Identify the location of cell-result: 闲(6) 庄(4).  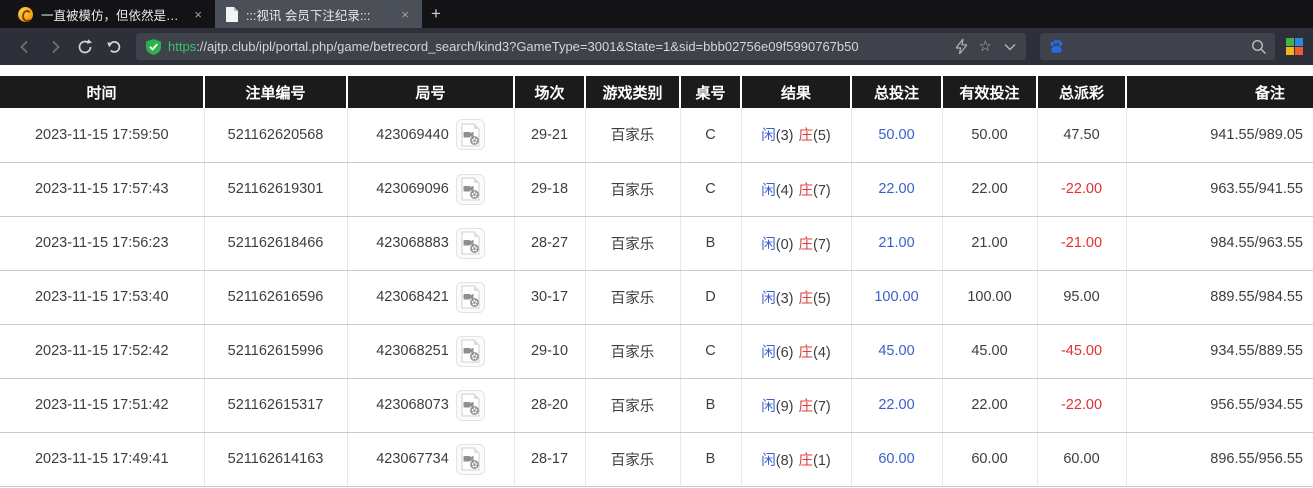
(796, 351).